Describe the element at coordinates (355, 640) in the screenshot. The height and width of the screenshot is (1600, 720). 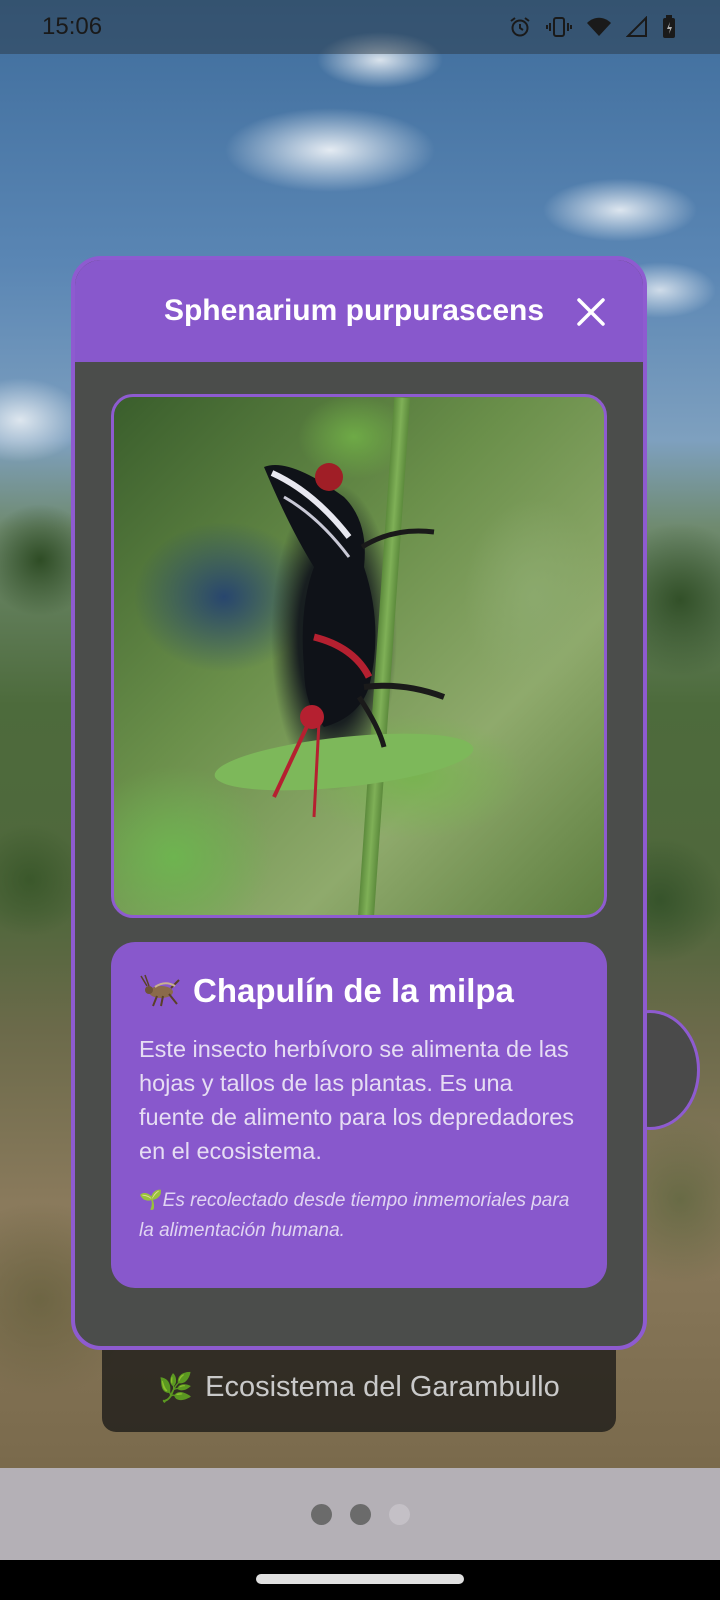
I see `grasshopper-illustration` at that location.